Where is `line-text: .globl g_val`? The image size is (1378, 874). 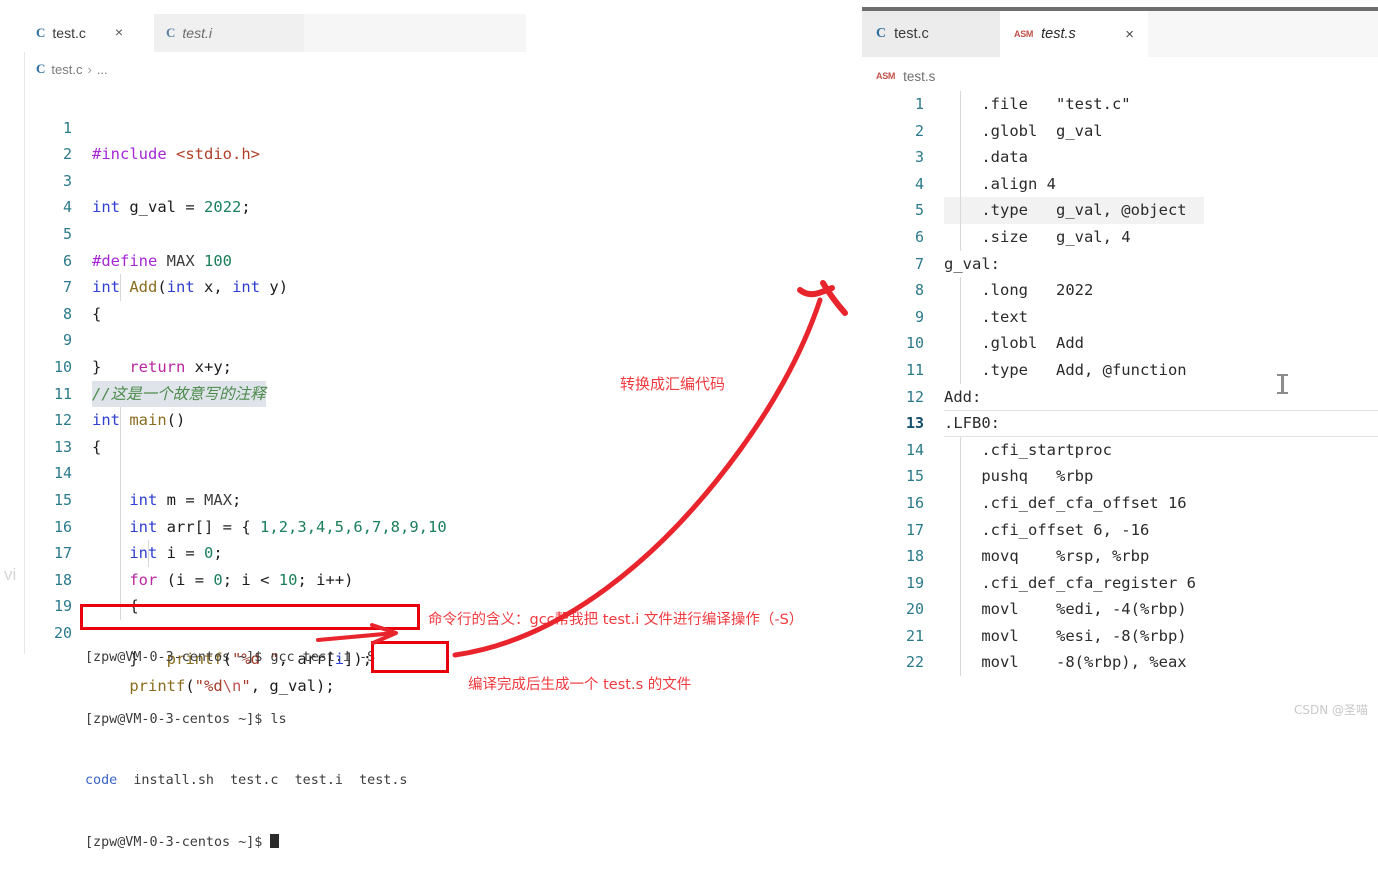 line-text: .globl g_val is located at coordinates (1023, 130).